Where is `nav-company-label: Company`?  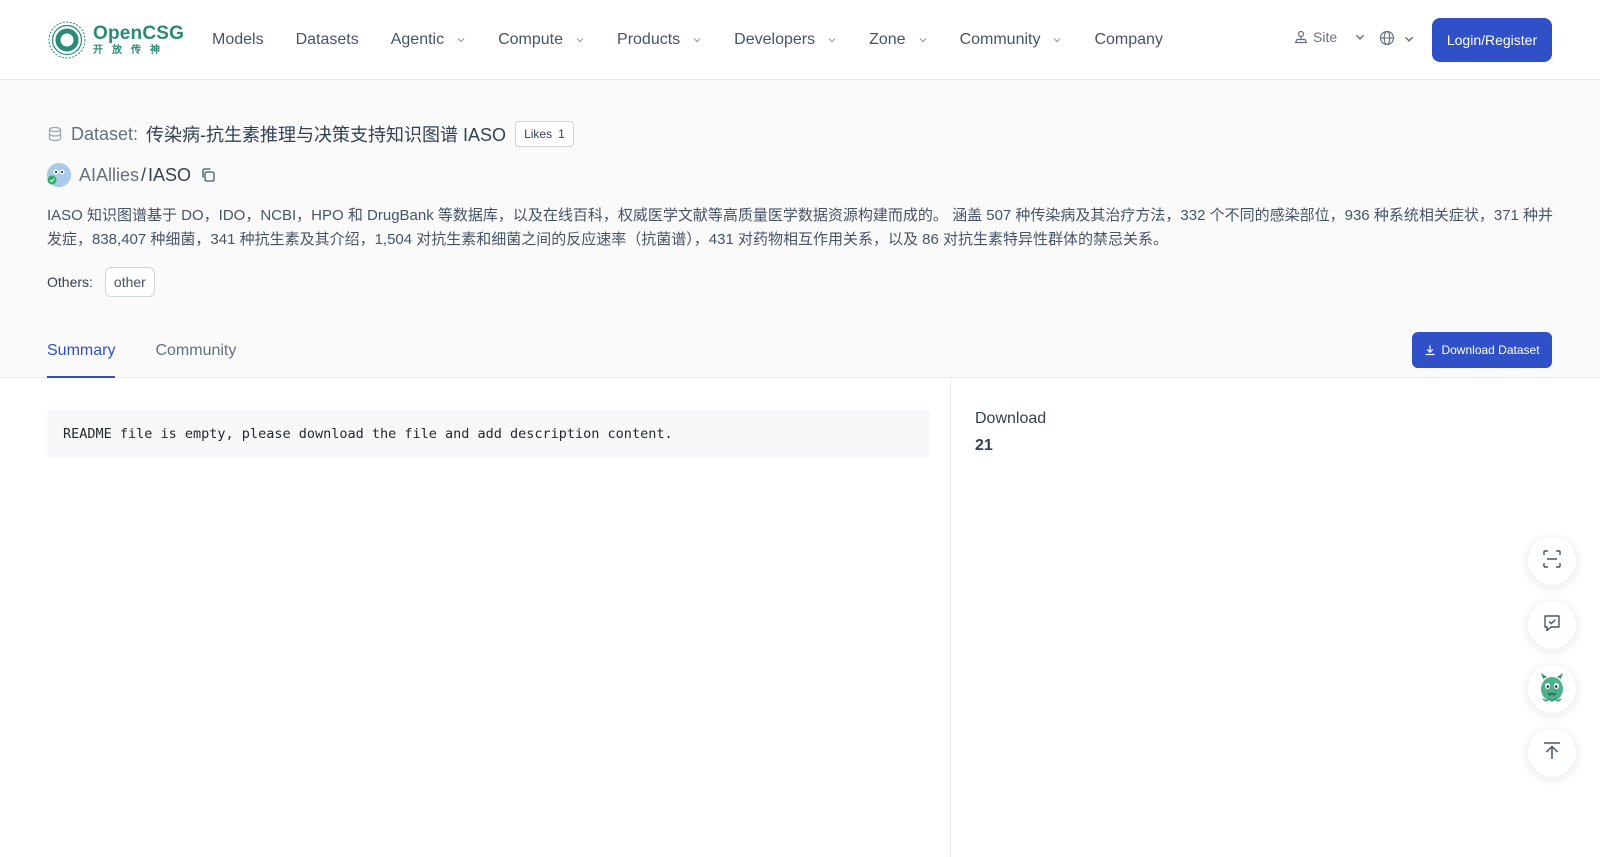
nav-company-label: Company is located at coordinates (1128, 39).